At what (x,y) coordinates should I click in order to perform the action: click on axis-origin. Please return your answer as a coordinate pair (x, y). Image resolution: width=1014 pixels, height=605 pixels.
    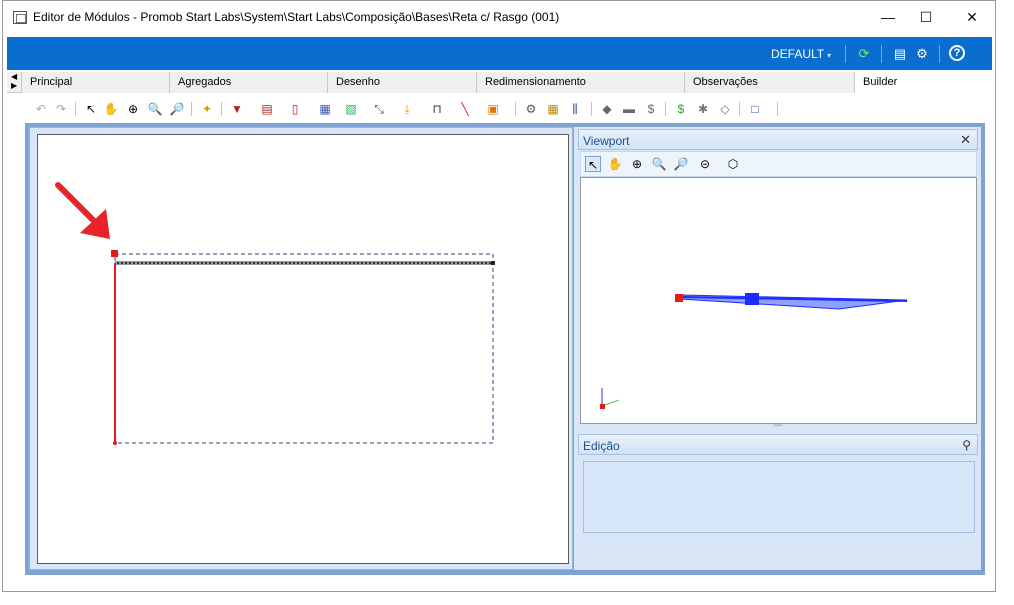
    Looking at the image, I should click on (602, 406).